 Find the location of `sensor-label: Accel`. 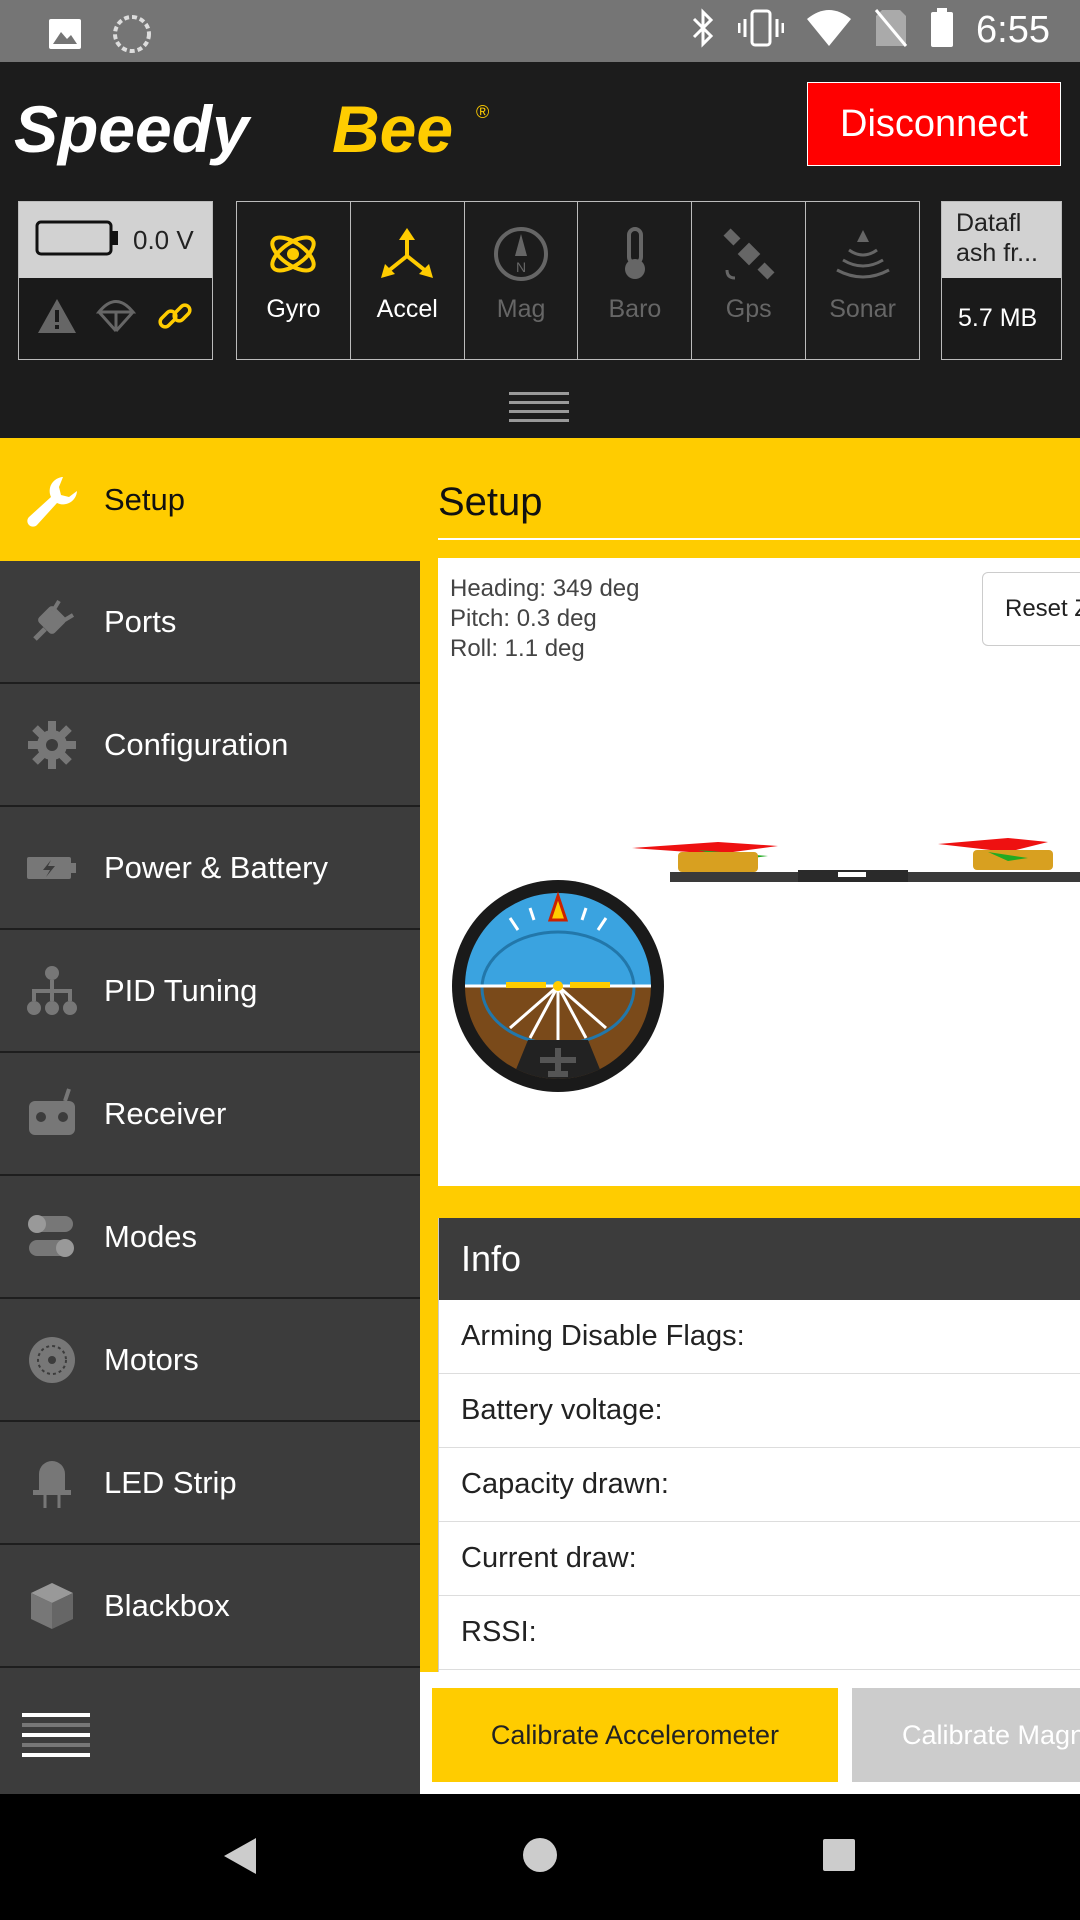

sensor-label: Accel is located at coordinates (407, 309).